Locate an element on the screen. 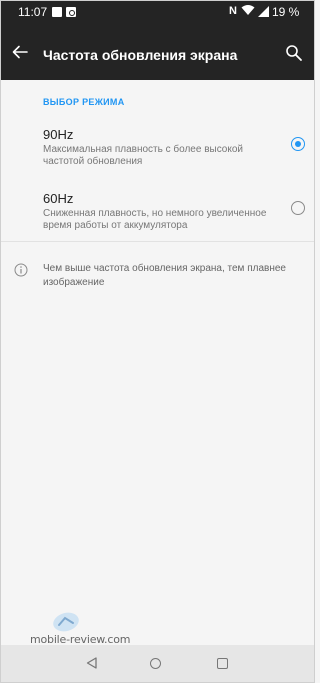  nav-back-icon is located at coordinates (92, 663).